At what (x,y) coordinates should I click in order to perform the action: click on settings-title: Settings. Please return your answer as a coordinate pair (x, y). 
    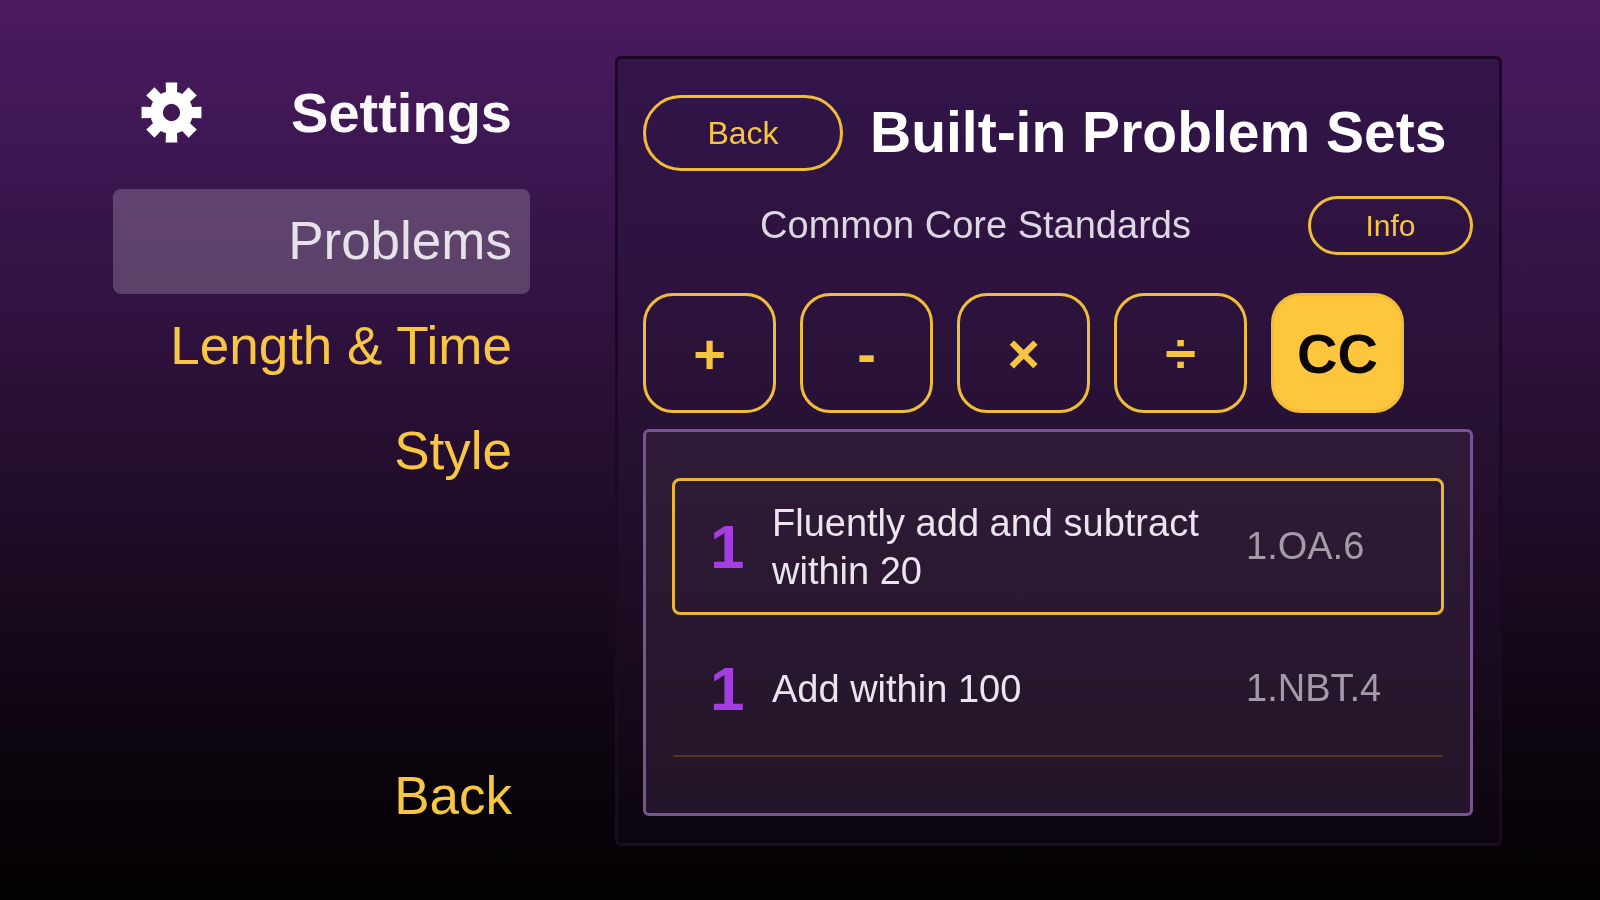
    Looking at the image, I should click on (401, 112).